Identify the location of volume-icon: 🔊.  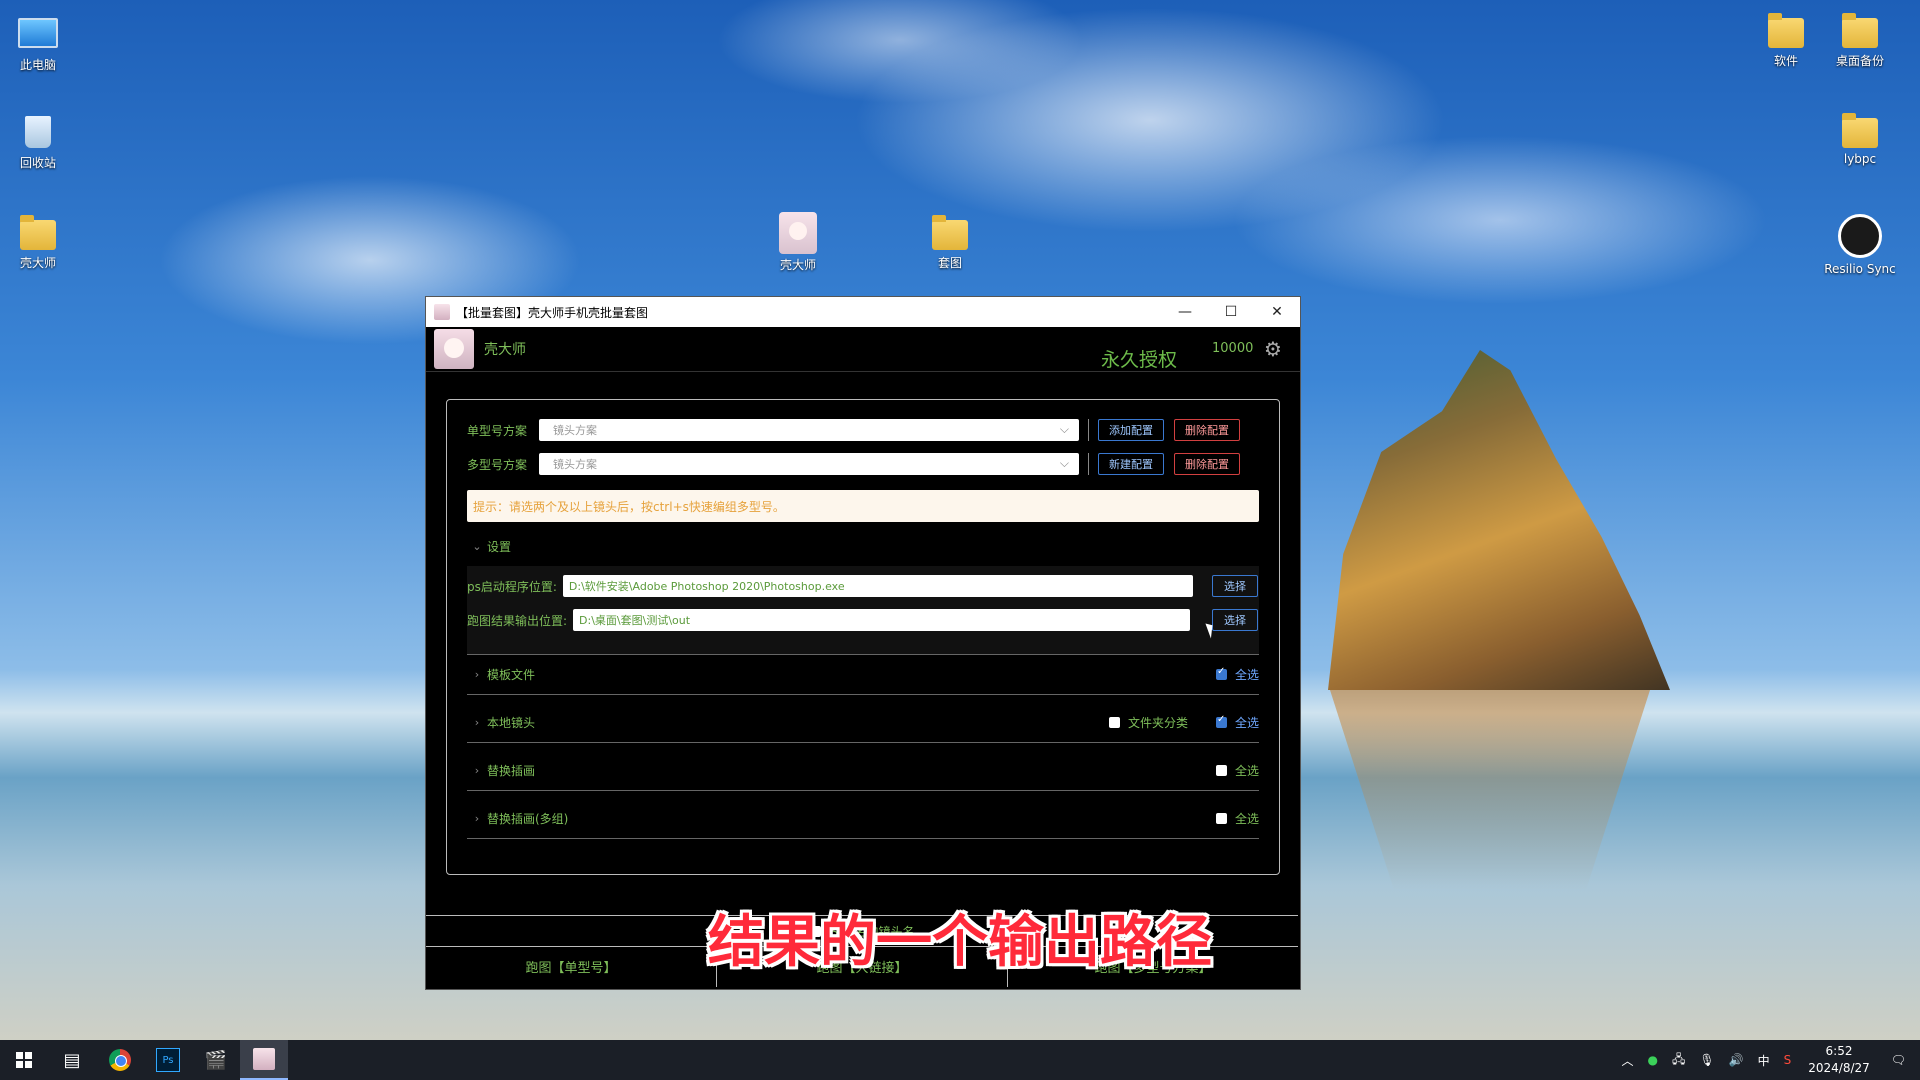
(1736, 1060).